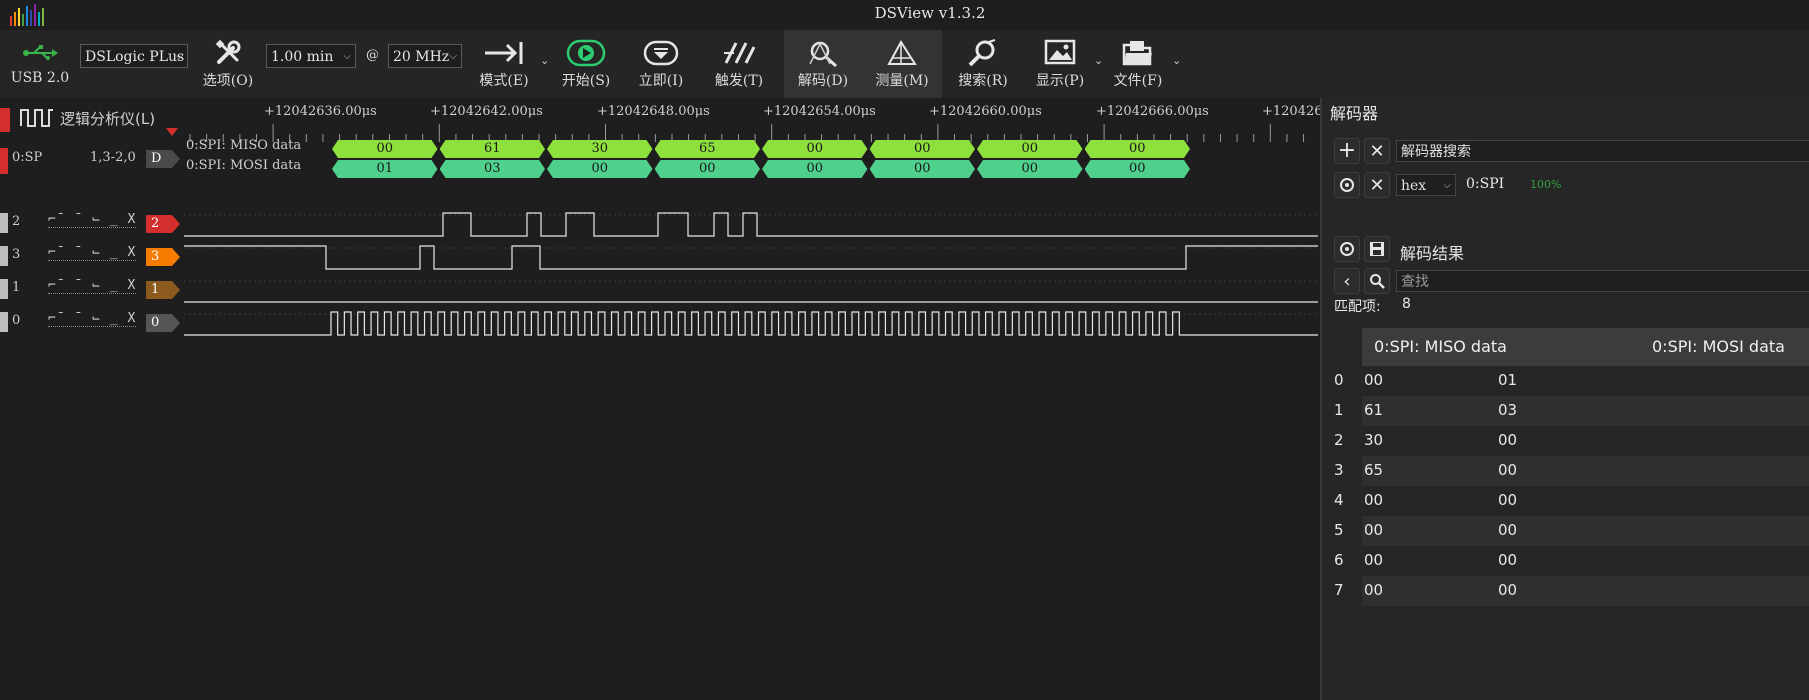  What do you see at coordinates (1374, 410) in the screenshot?
I see `miso-cell: 61` at bounding box center [1374, 410].